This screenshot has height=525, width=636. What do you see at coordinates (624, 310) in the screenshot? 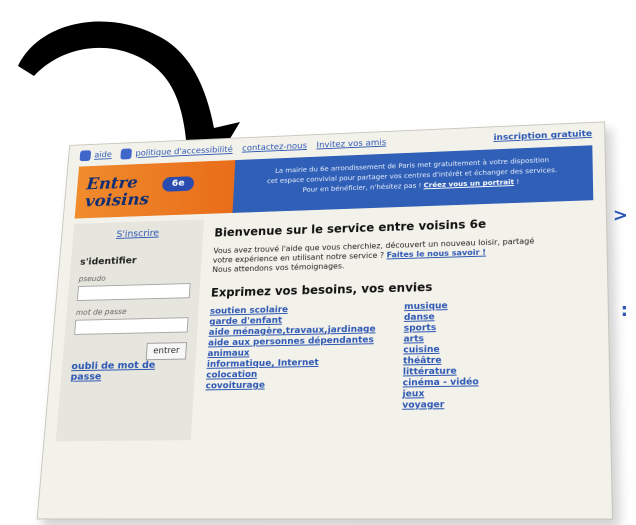
I see `edge-mark-2: :` at bounding box center [624, 310].